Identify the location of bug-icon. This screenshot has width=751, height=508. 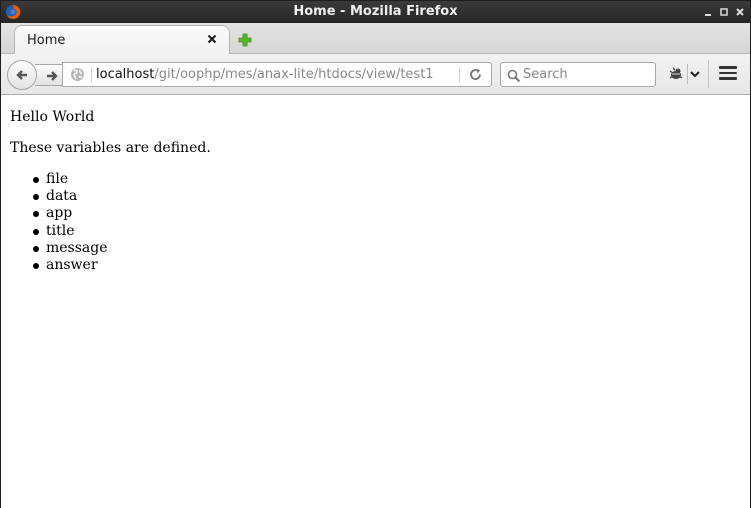
(676, 74).